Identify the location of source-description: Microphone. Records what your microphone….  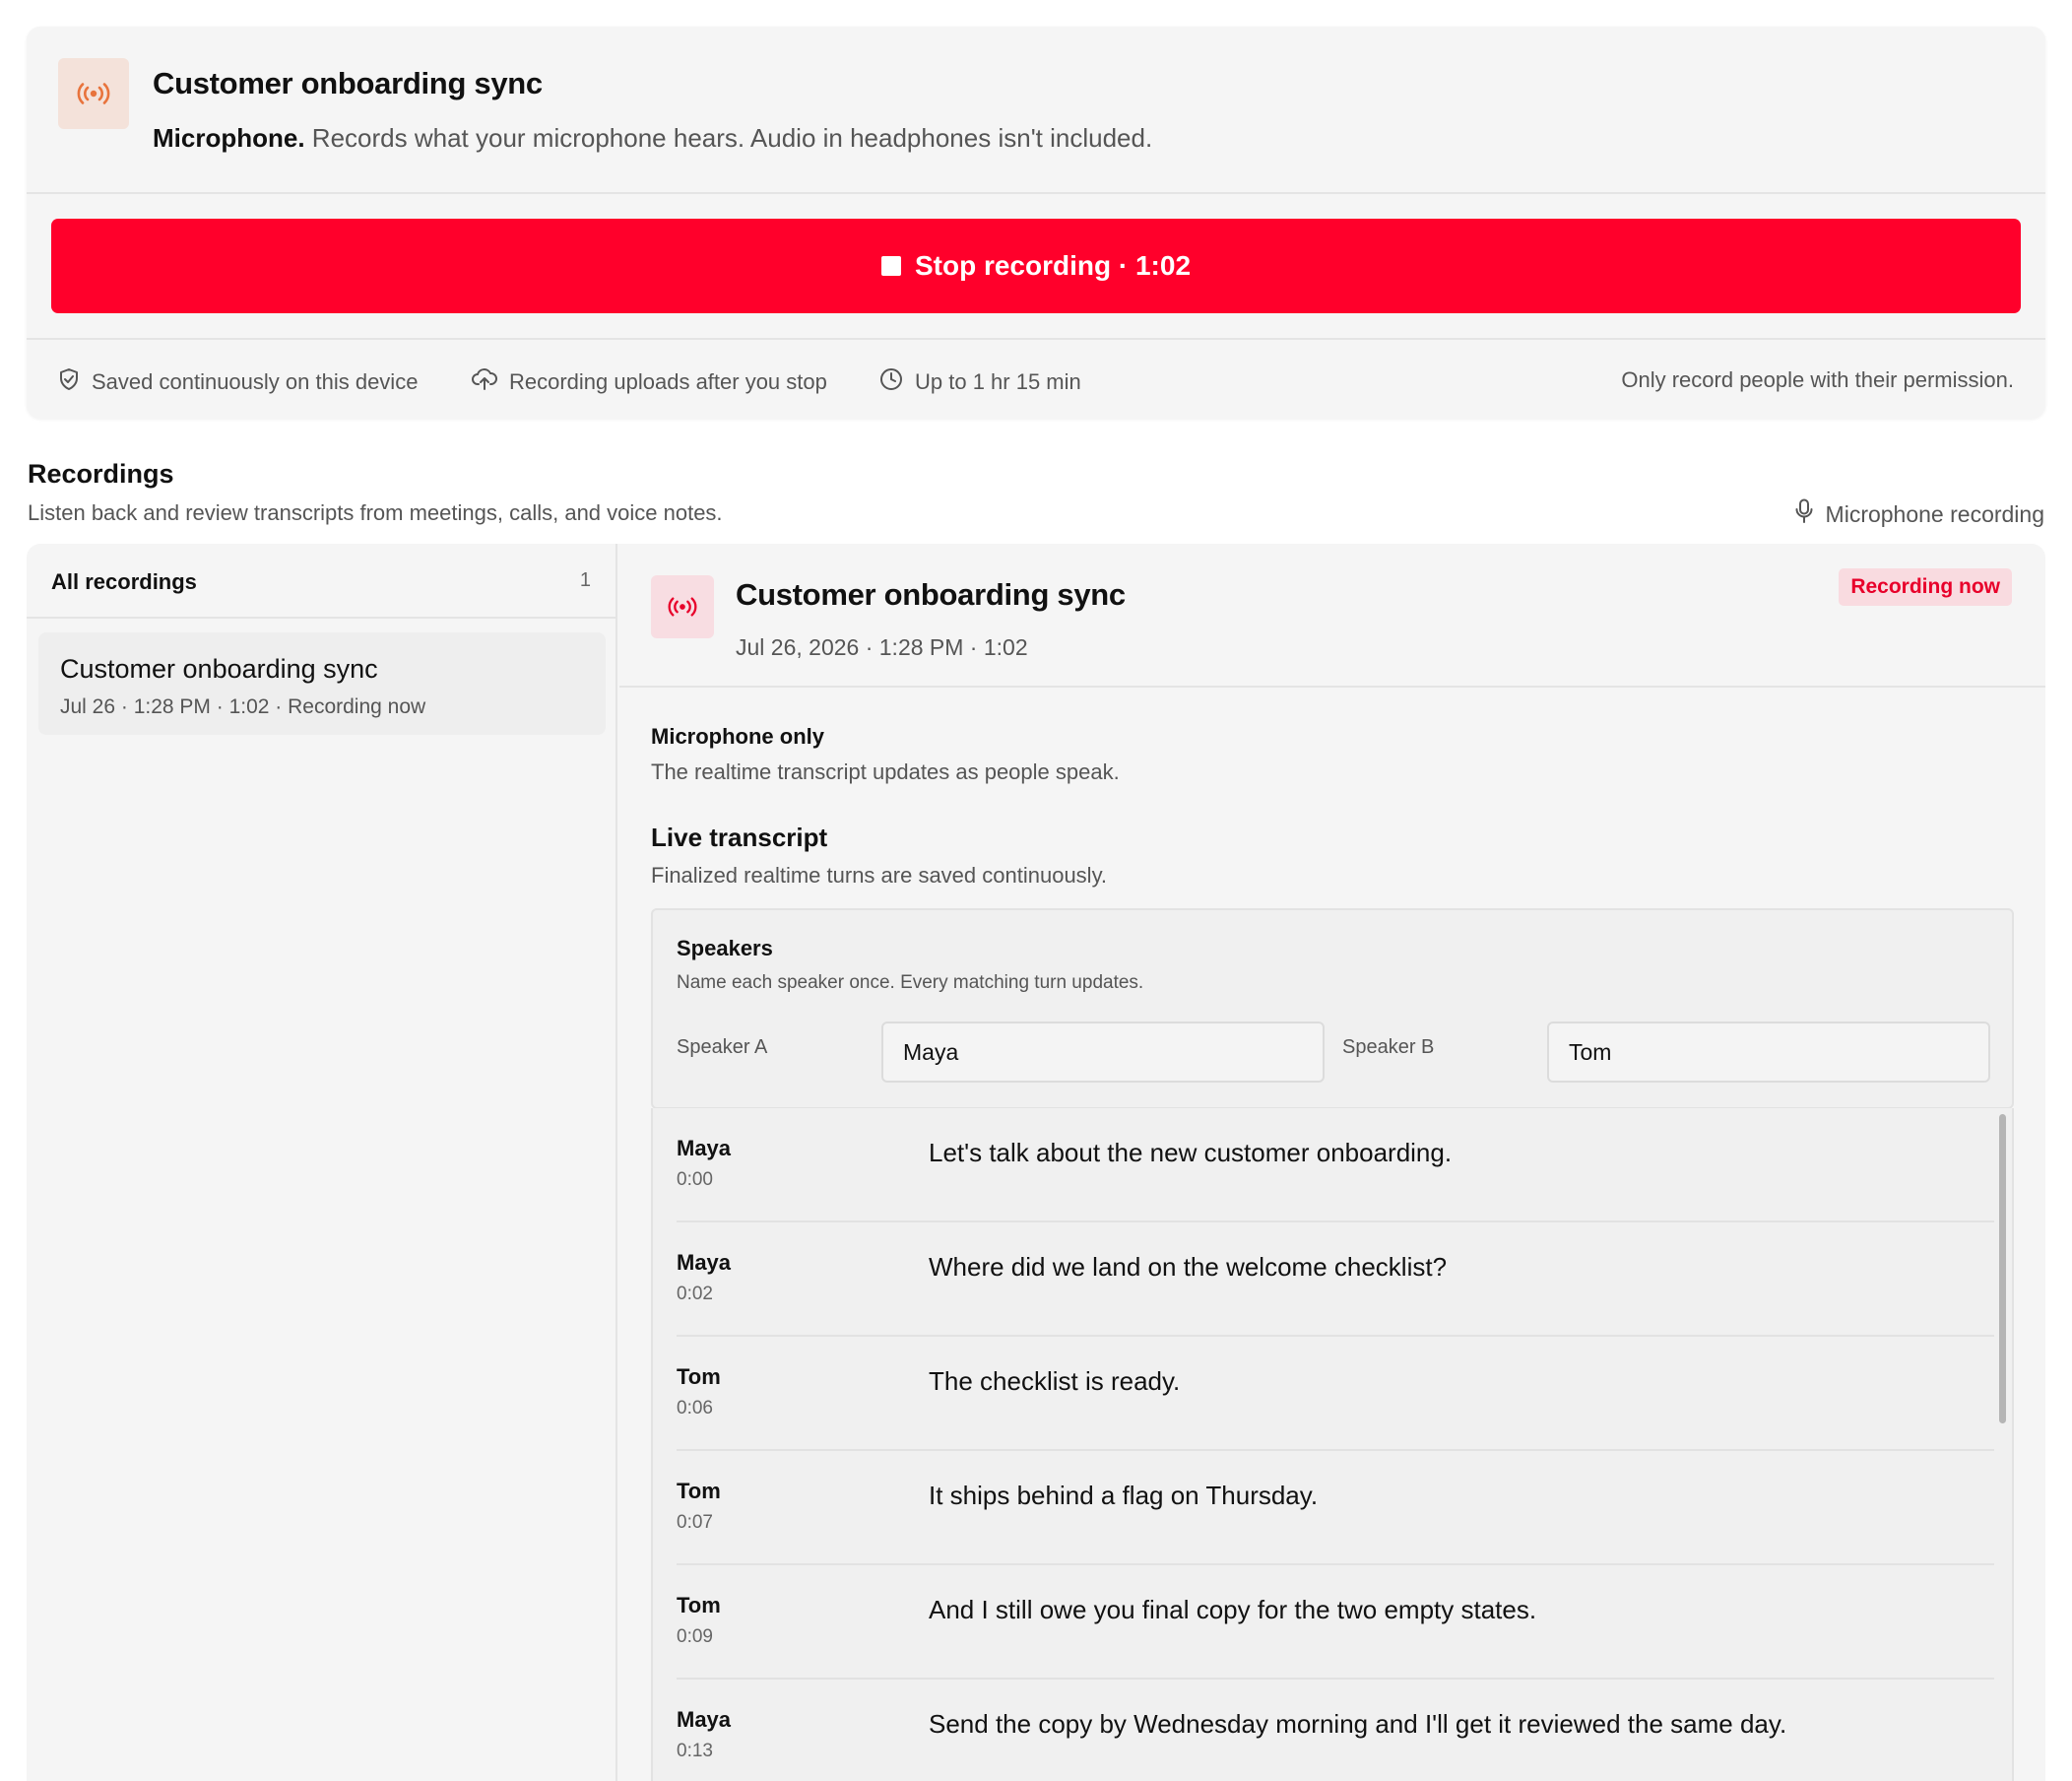
(652, 138).